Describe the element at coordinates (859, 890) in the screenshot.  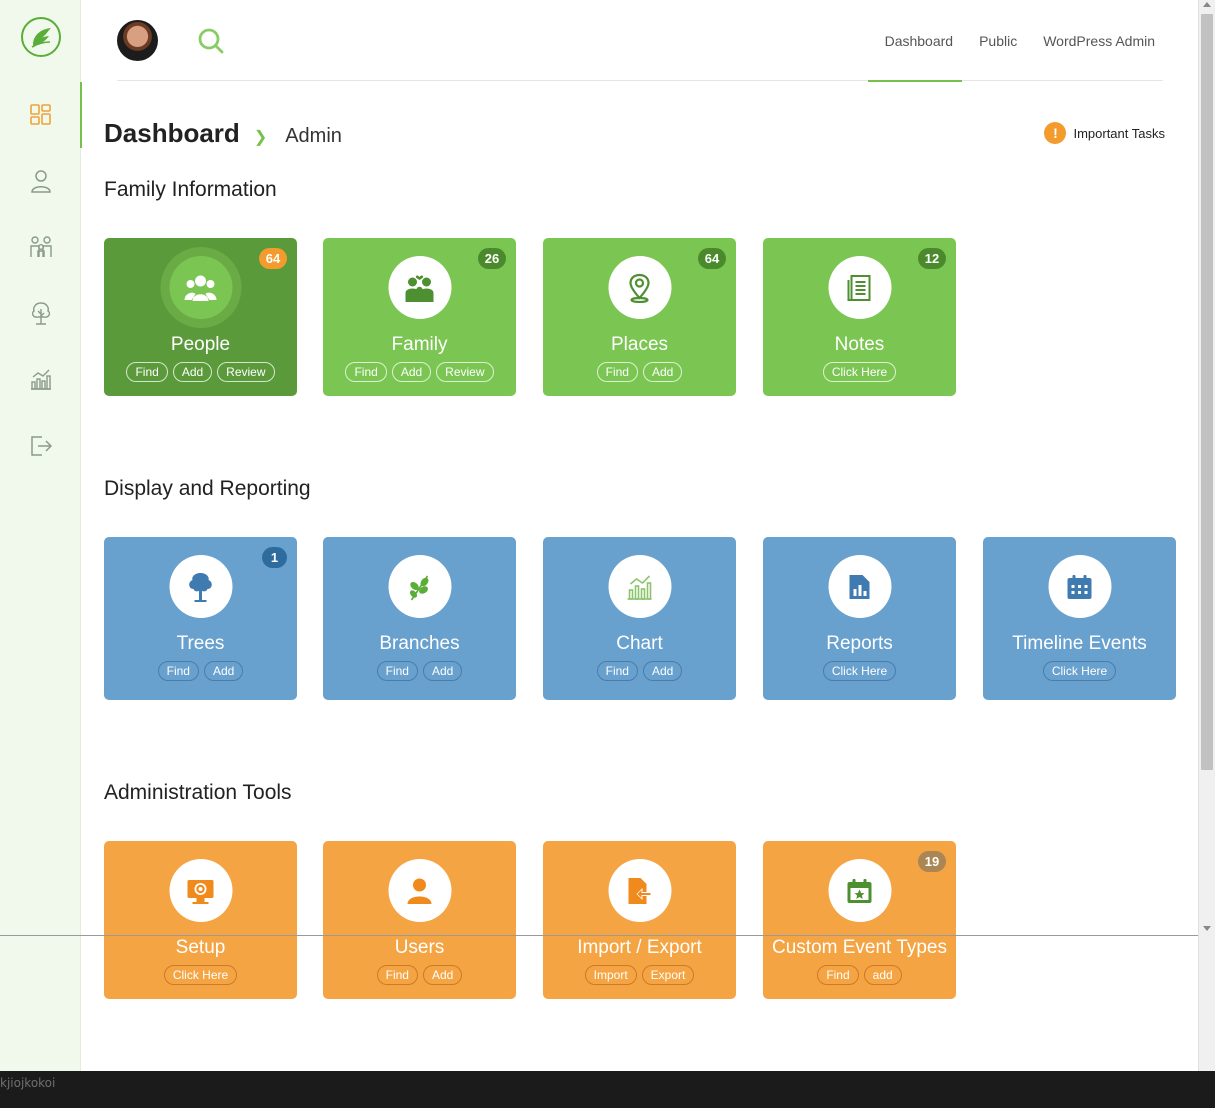
I see `event-calendar-icon` at that location.